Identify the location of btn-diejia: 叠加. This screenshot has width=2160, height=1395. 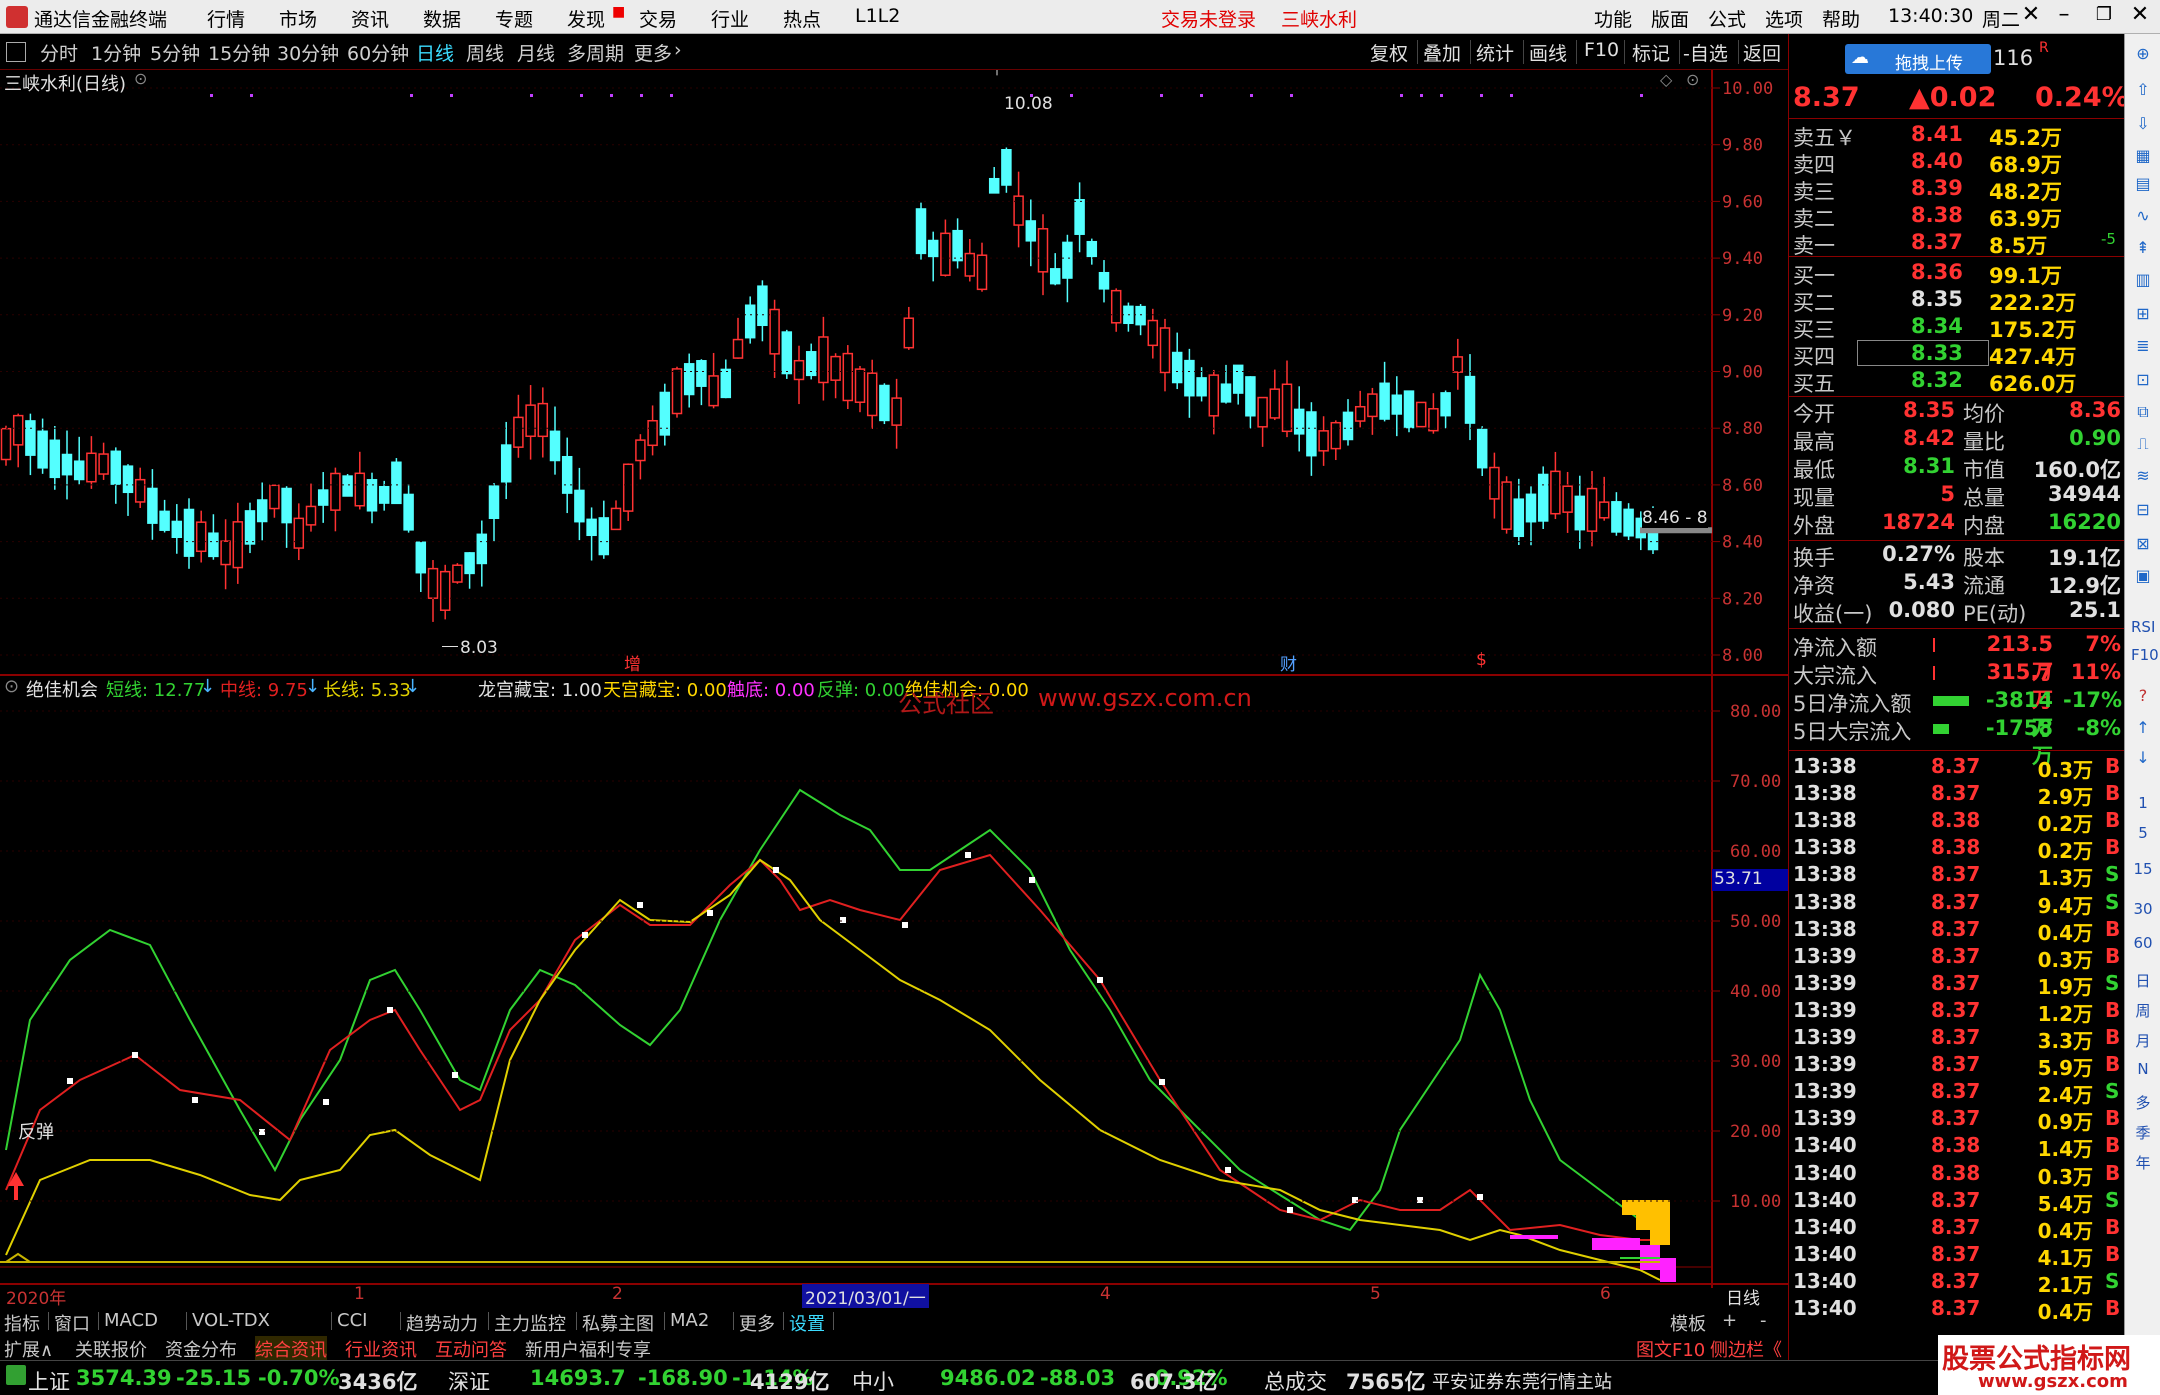
(1442, 52).